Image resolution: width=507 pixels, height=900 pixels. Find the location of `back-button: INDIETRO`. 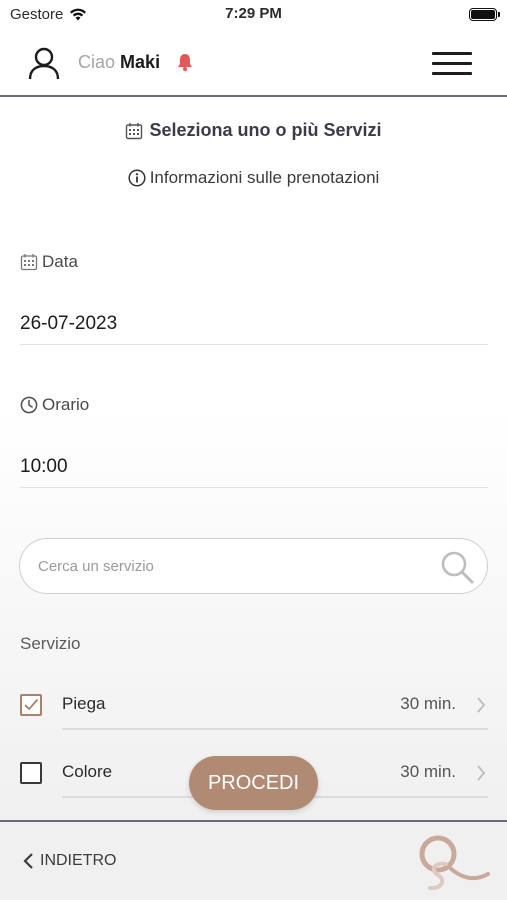

back-button: INDIETRO is located at coordinates (69, 861).